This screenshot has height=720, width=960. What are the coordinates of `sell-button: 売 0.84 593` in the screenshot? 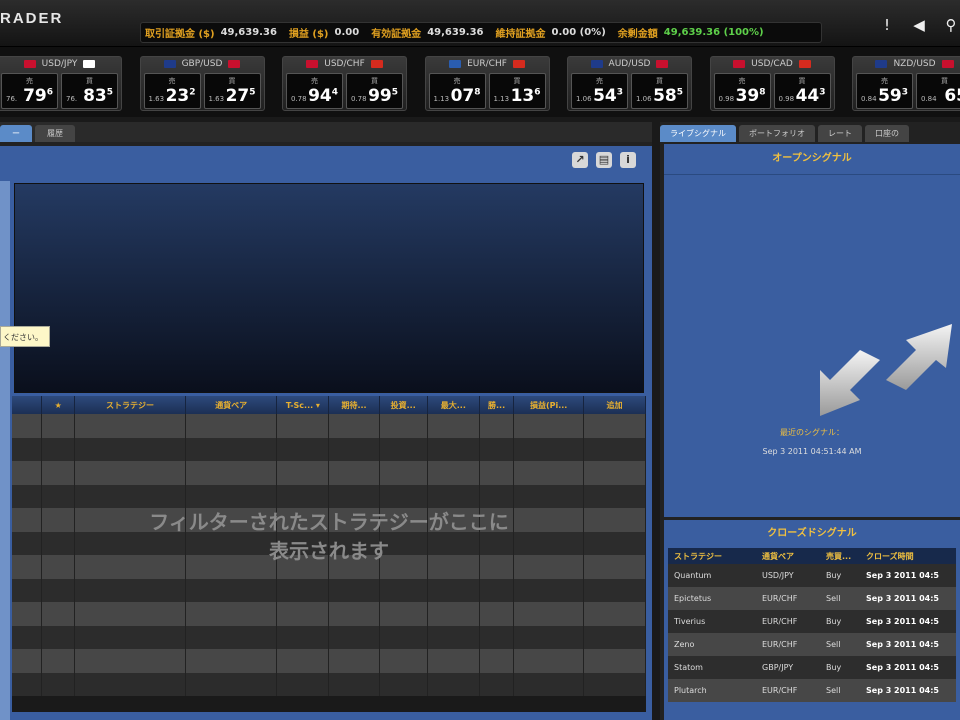 It's located at (884, 91).